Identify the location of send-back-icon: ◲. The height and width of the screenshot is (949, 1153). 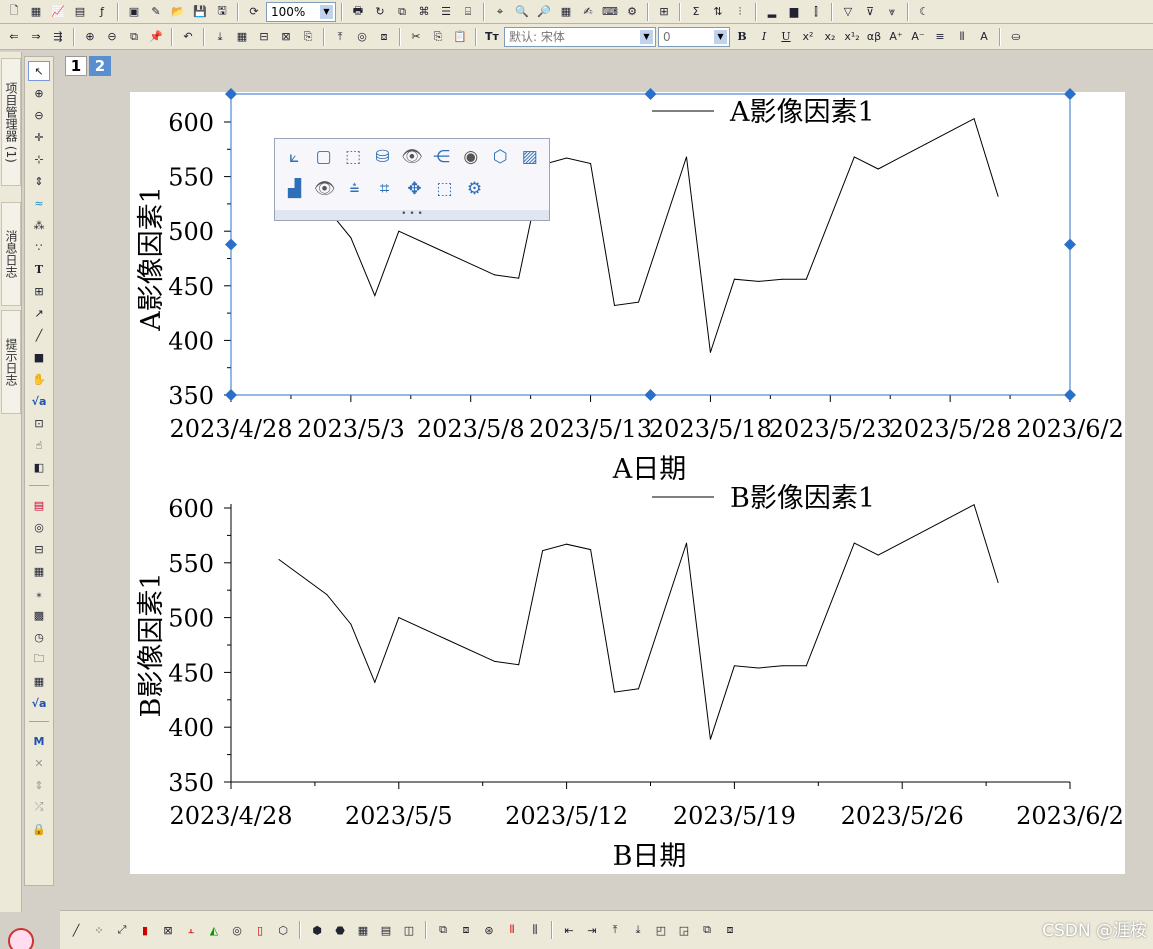
(684, 930).